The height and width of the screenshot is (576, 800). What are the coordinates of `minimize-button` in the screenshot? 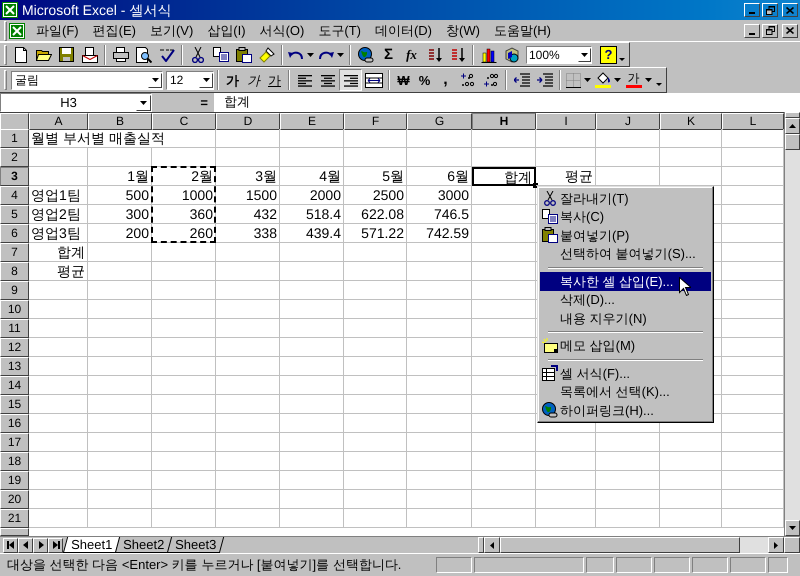 It's located at (752, 10).